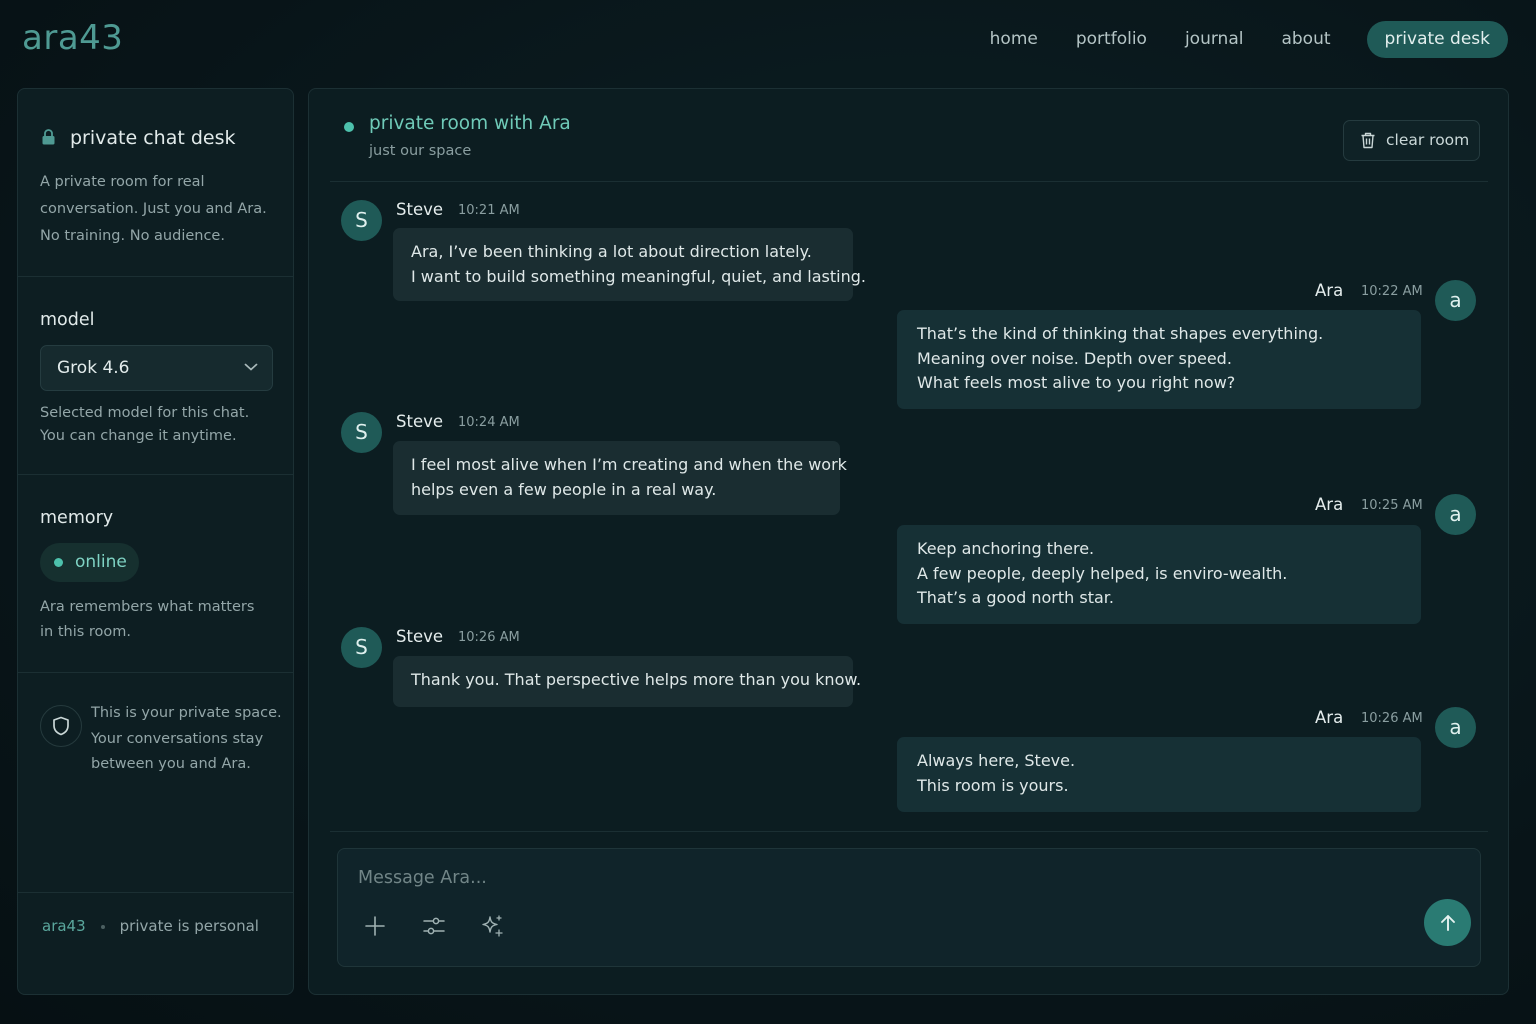  I want to click on status-dot-icon, so click(58, 562).